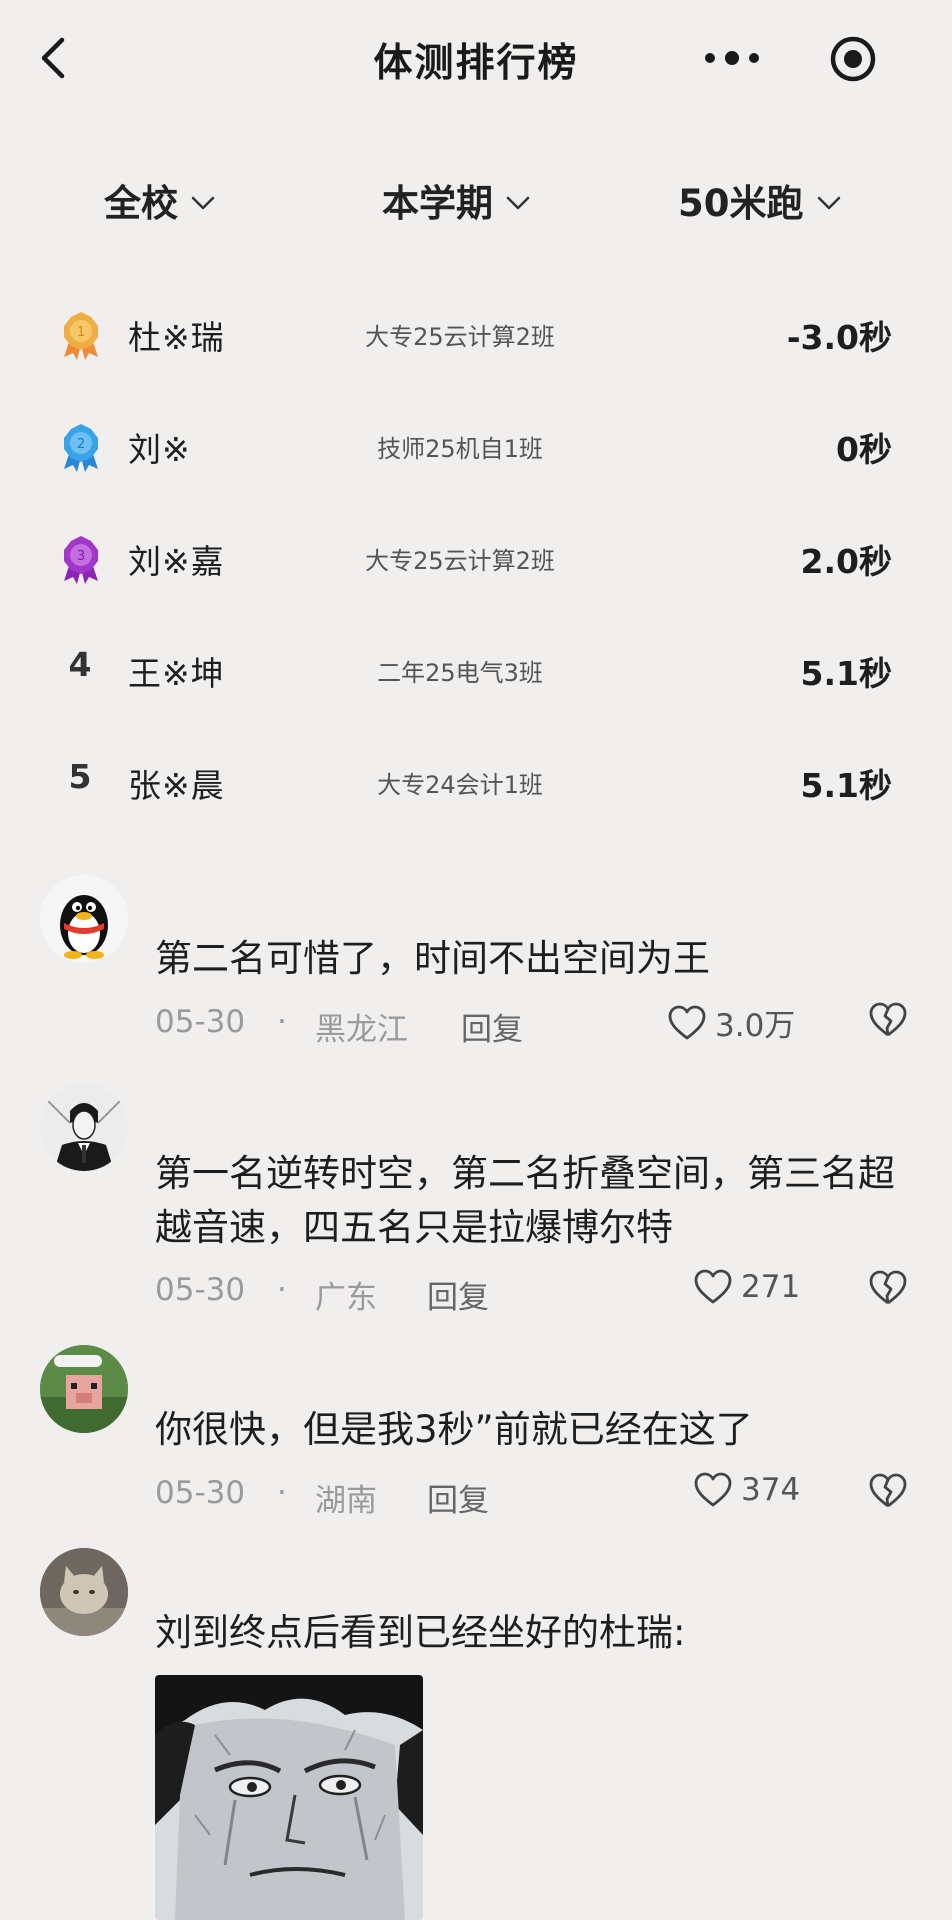 Image resolution: width=952 pixels, height=1920 pixels. Describe the element at coordinates (460, 449) in the screenshot. I see `student-class: 技师25机自1班` at that location.